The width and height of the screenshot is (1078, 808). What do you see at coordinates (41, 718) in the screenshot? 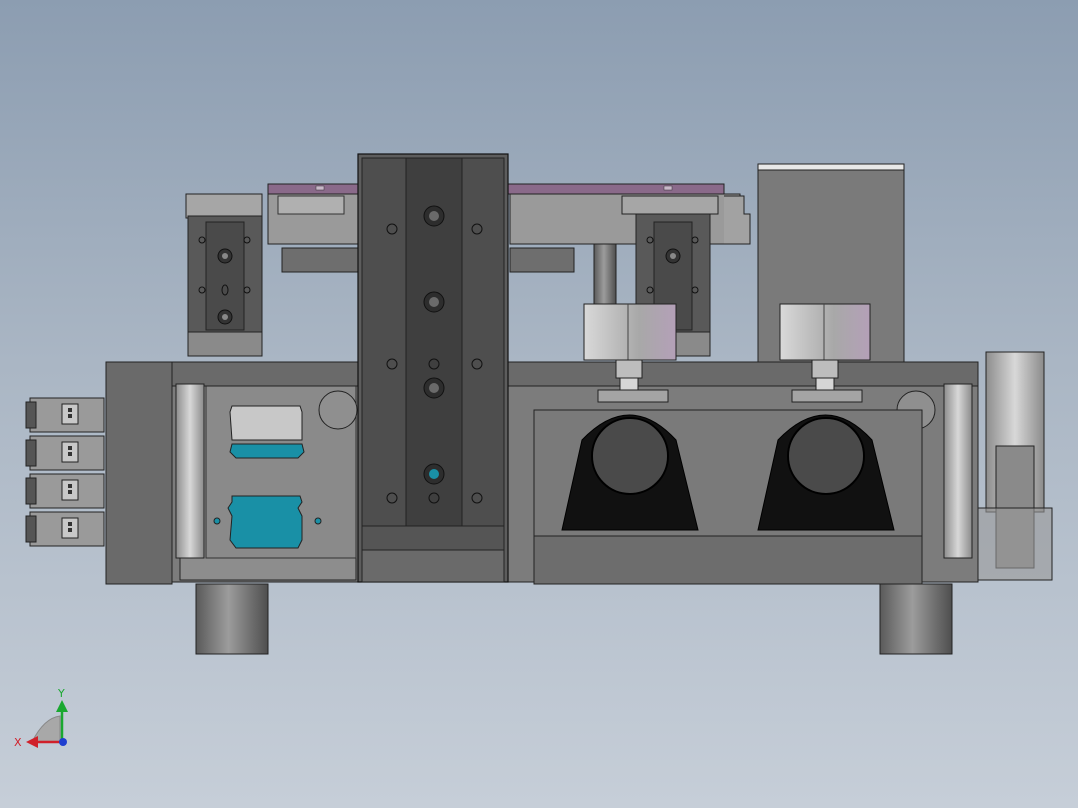
I see `axis-triad: Y X` at bounding box center [41, 718].